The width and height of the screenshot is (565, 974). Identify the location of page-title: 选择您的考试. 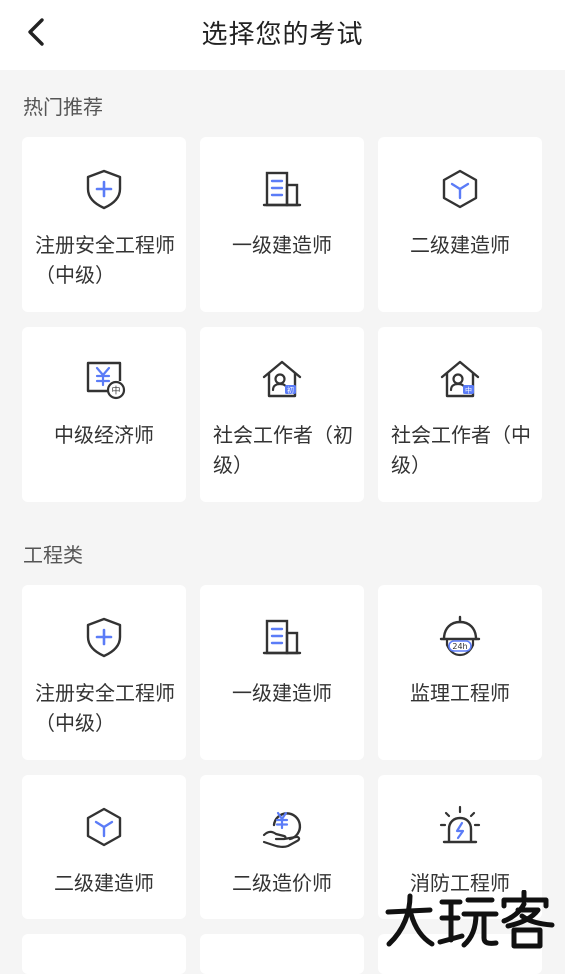
(282, 35).